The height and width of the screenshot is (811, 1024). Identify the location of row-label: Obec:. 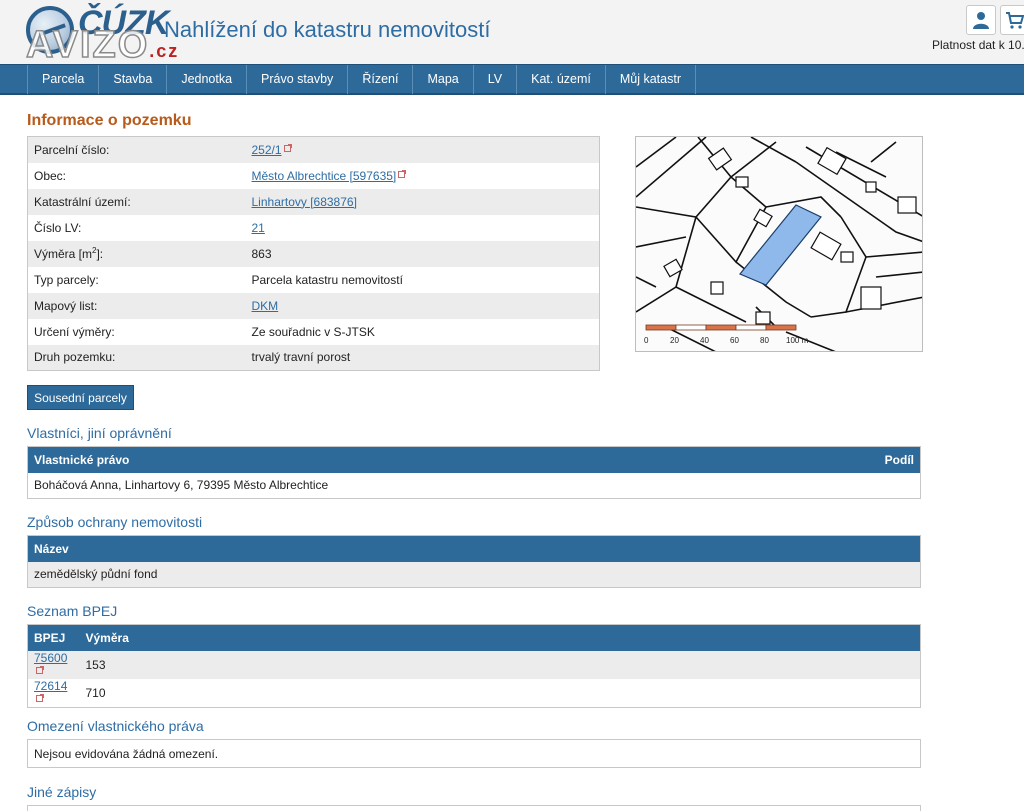
(136, 175).